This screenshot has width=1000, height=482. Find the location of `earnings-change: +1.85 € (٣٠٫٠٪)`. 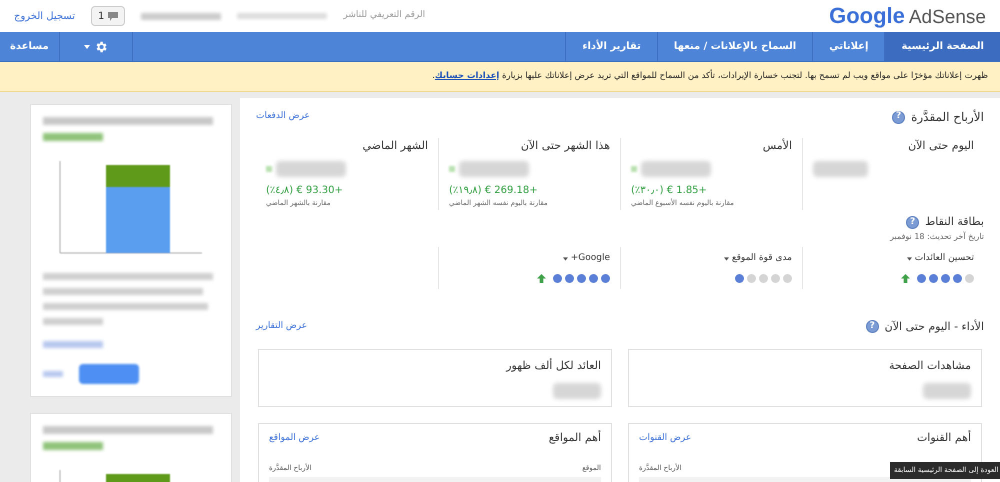

earnings-change: +1.85 € (٣٠٫٠٪) is located at coordinates (669, 191).